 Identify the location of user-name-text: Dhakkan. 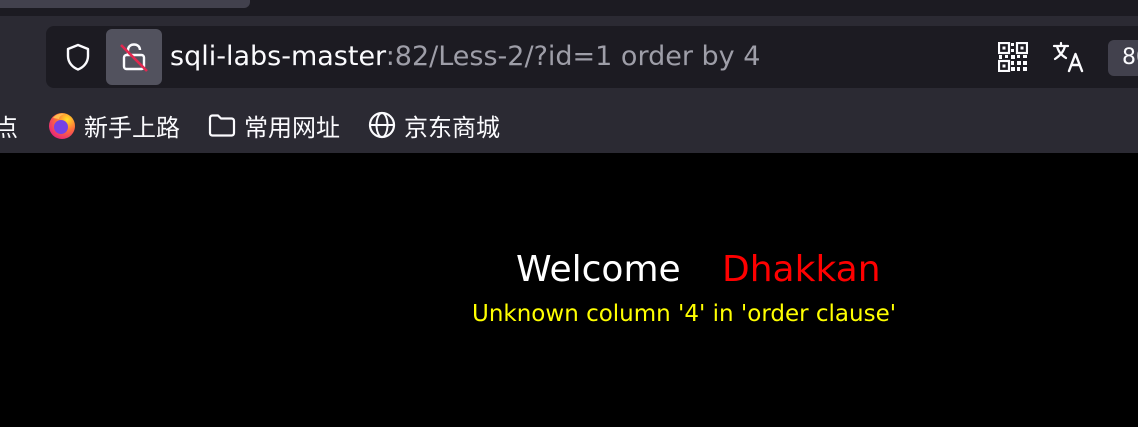
(801, 269).